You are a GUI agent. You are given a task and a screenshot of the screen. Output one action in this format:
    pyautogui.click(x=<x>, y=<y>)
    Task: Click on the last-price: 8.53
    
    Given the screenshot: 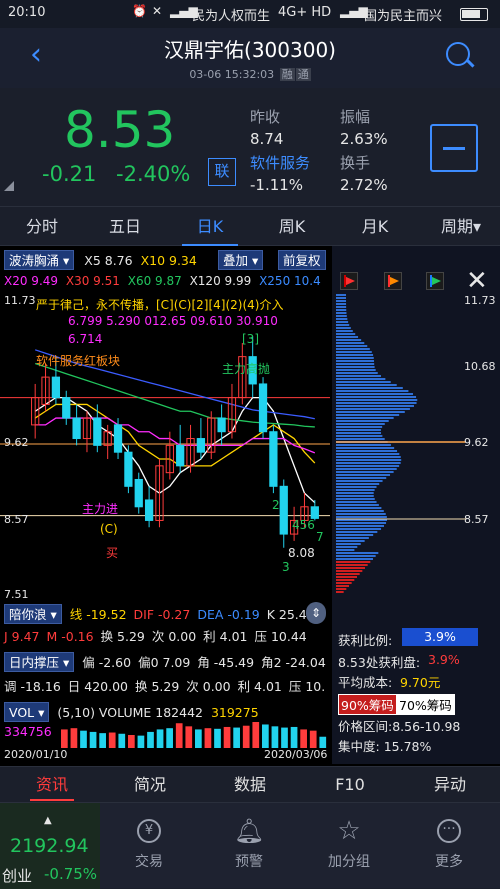 What is the action you would take?
    pyautogui.click(x=120, y=130)
    